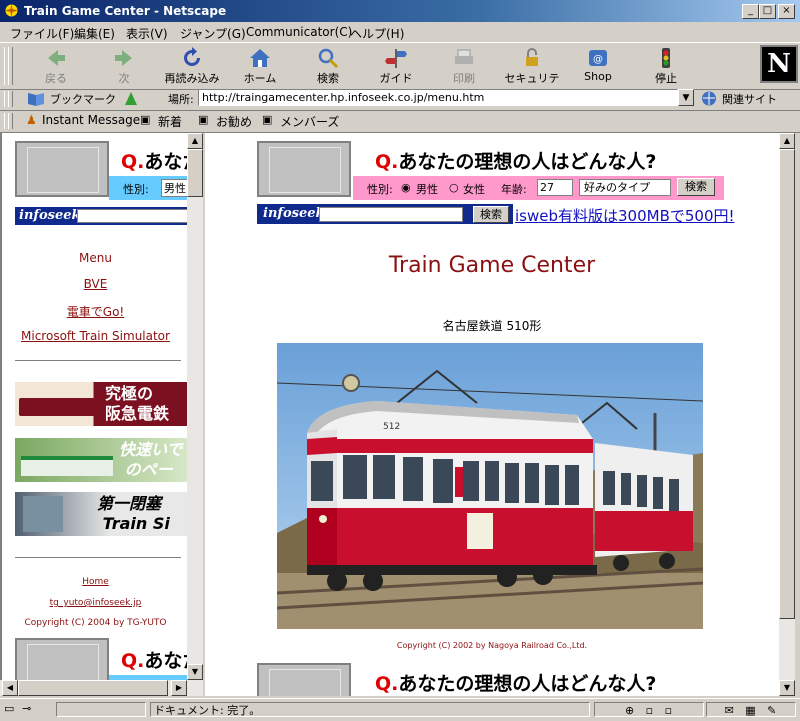 The image size is (800, 721). I want to click on reload-button: 再読み込み, so click(192, 66).